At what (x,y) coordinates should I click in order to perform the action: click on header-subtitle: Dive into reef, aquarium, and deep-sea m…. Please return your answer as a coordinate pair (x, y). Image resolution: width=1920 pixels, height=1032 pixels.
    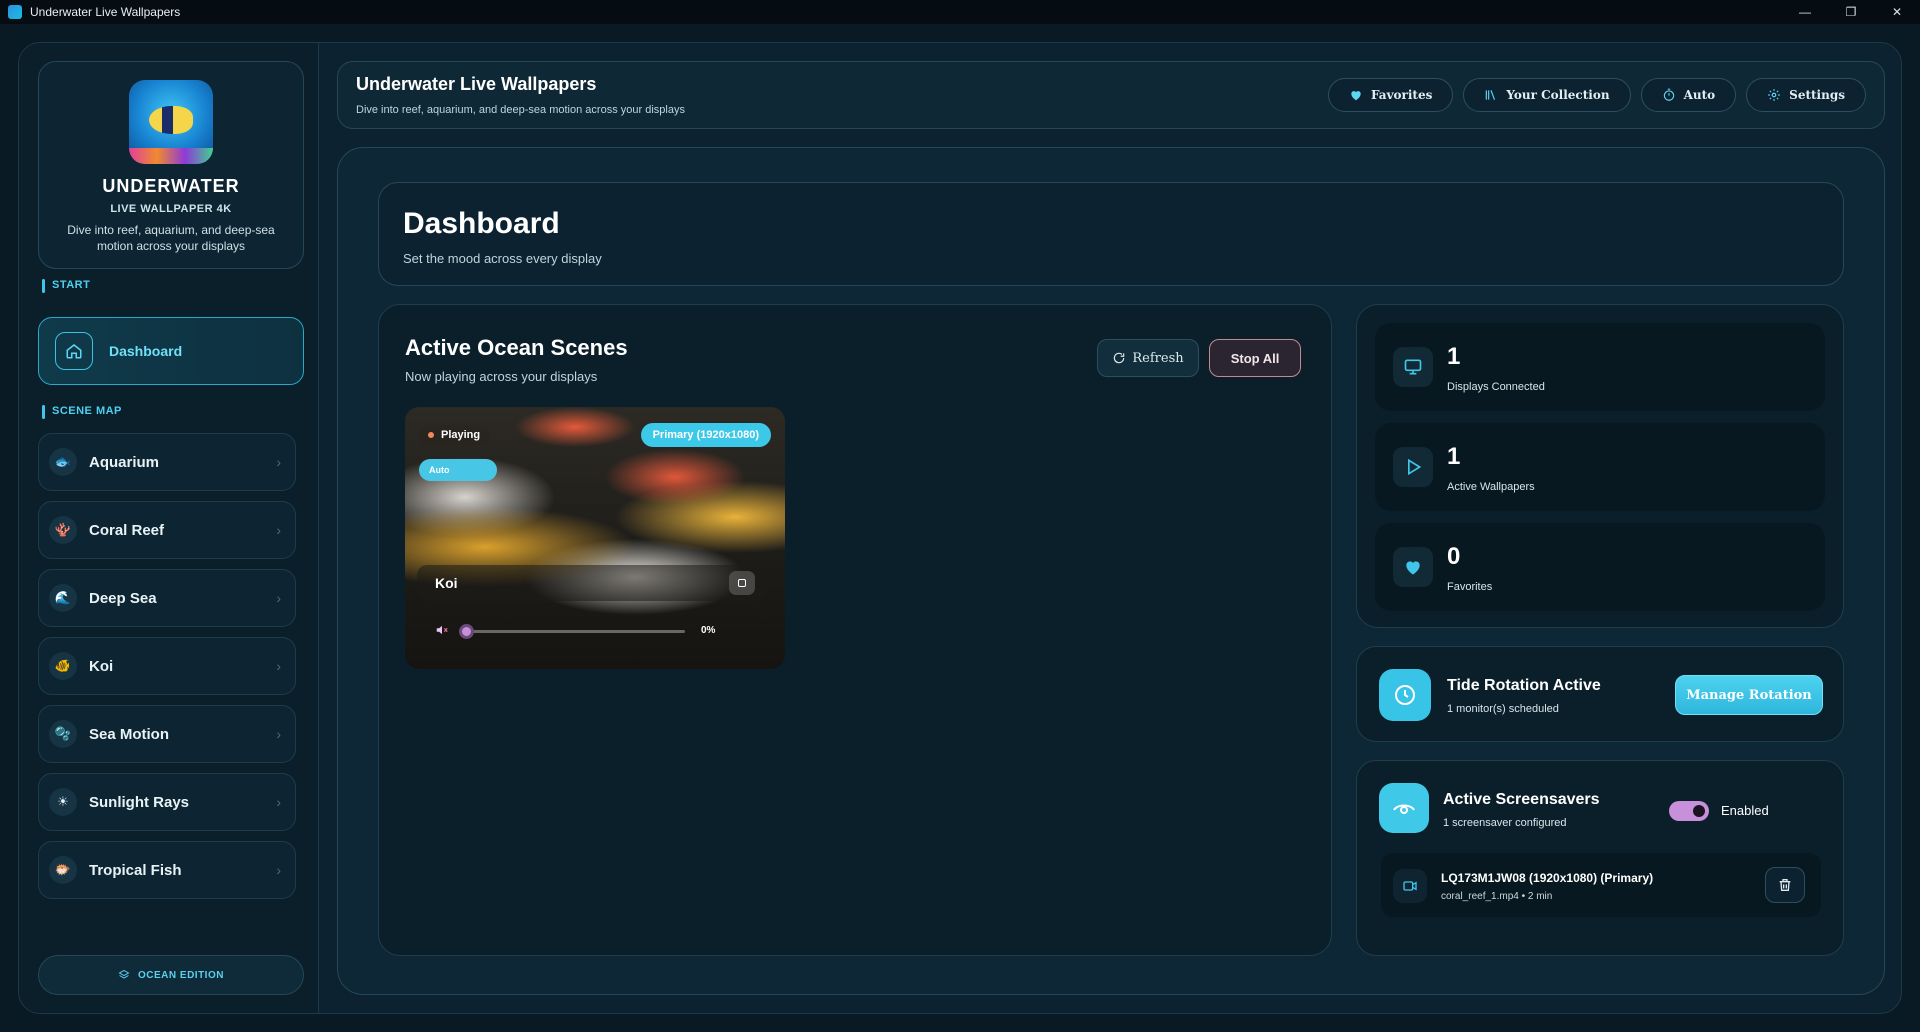
    Looking at the image, I should click on (520, 110).